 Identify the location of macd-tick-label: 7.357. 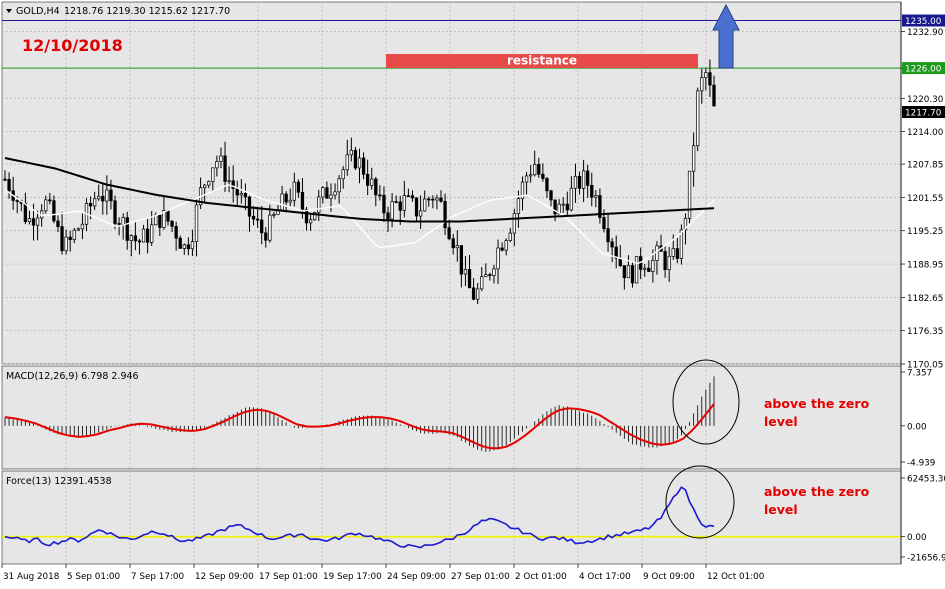
(919, 374).